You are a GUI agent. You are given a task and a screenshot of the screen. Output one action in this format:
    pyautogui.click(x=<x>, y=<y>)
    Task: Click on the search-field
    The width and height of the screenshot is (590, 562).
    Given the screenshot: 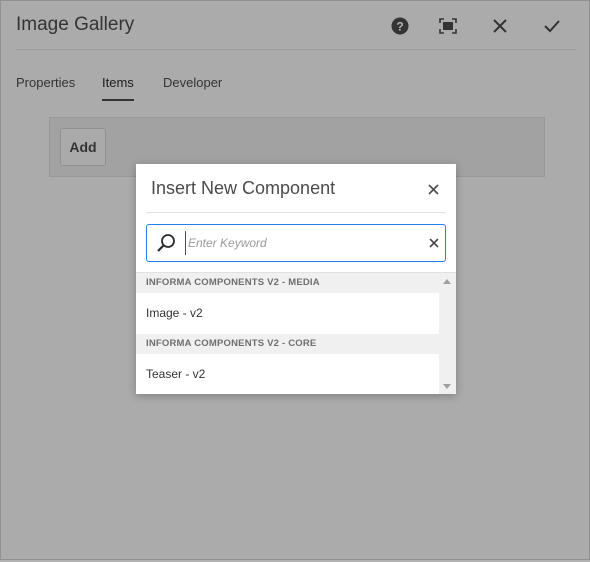 What is the action you would take?
    pyautogui.click(x=296, y=243)
    